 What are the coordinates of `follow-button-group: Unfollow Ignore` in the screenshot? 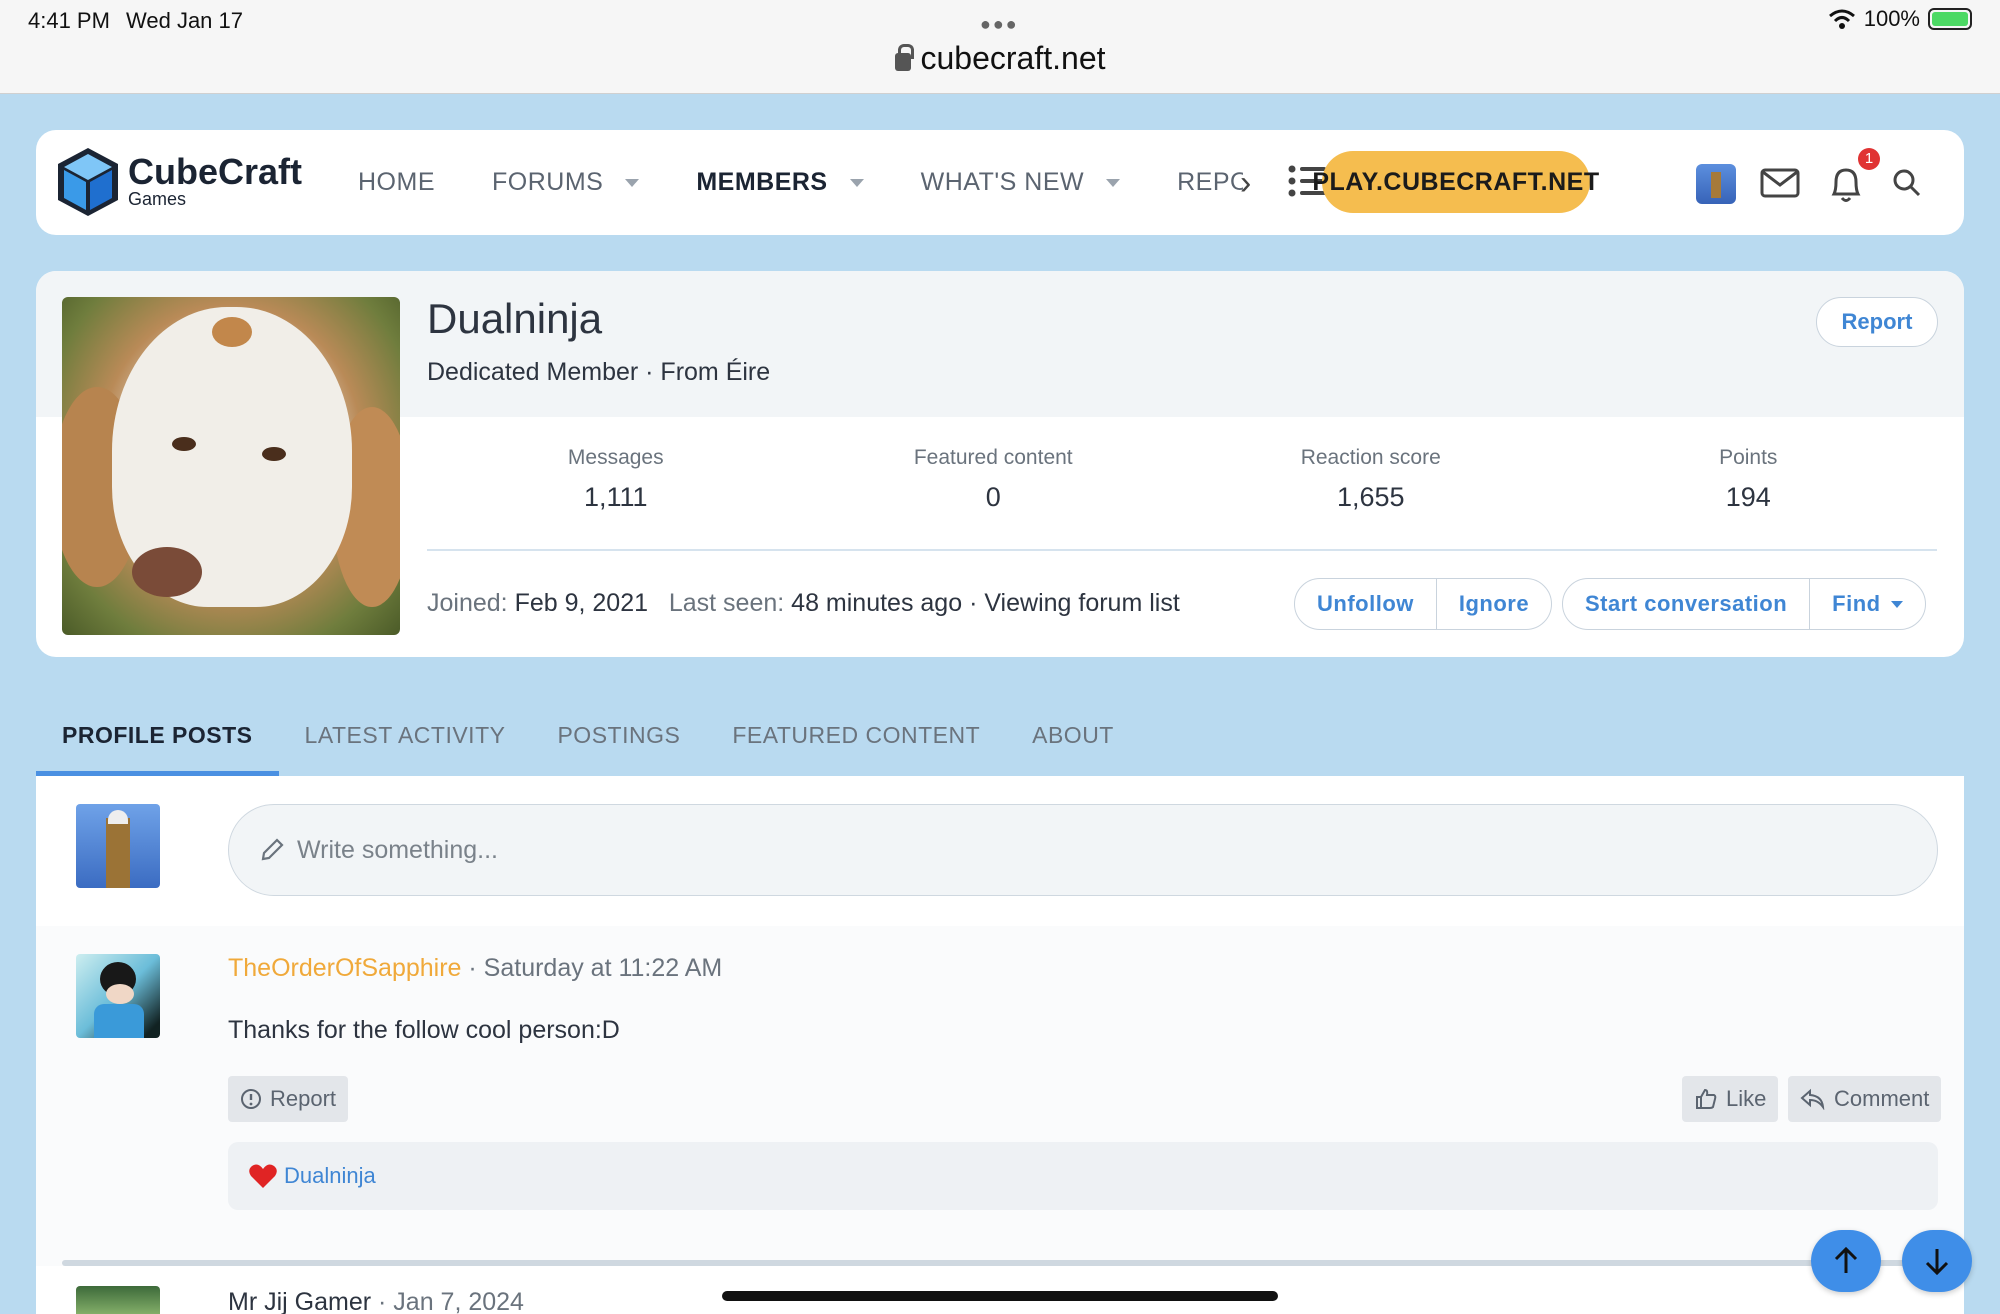 It's located at (1423, 604).